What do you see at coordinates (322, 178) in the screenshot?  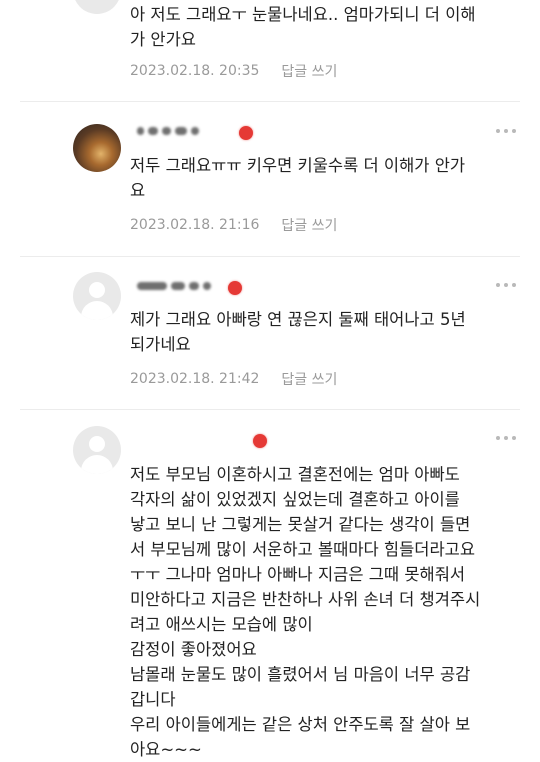 I see `comment-text: 저두 그래요ㅠㅠ 키우면 키울수록 더 이해가 안가 요` at bounding box center [322, 178].